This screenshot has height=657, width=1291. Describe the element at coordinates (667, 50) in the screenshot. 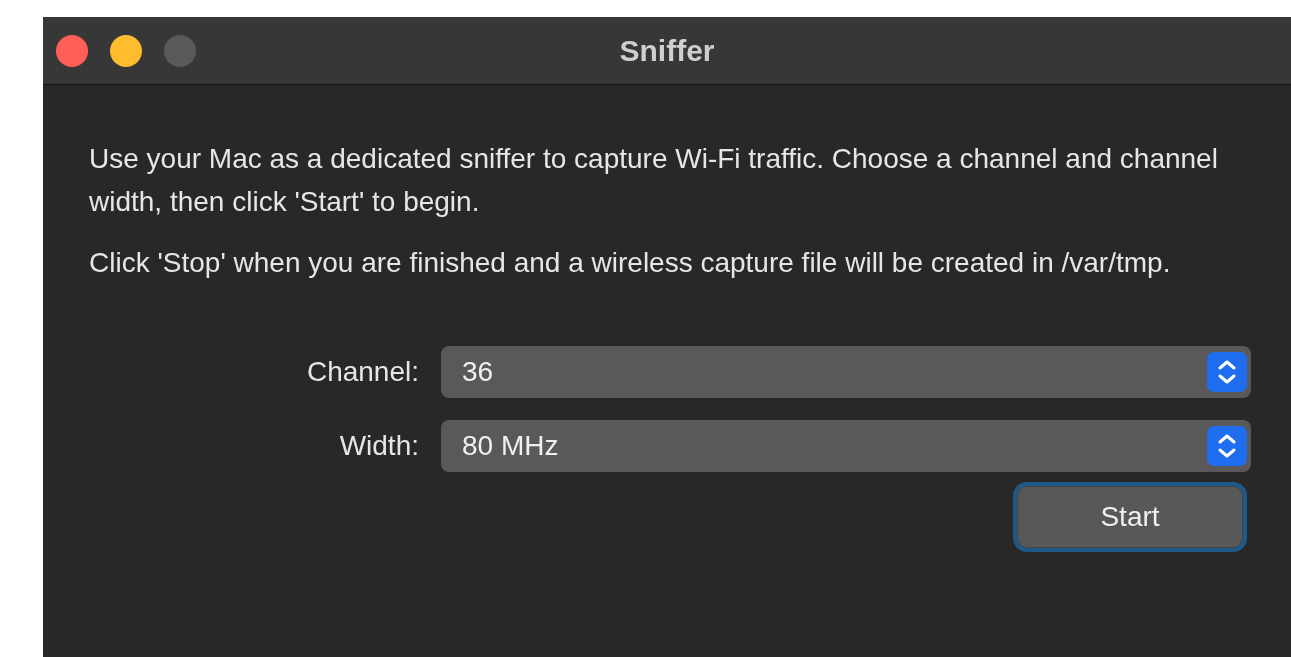

I see `window-title: Sniffer` at that location.